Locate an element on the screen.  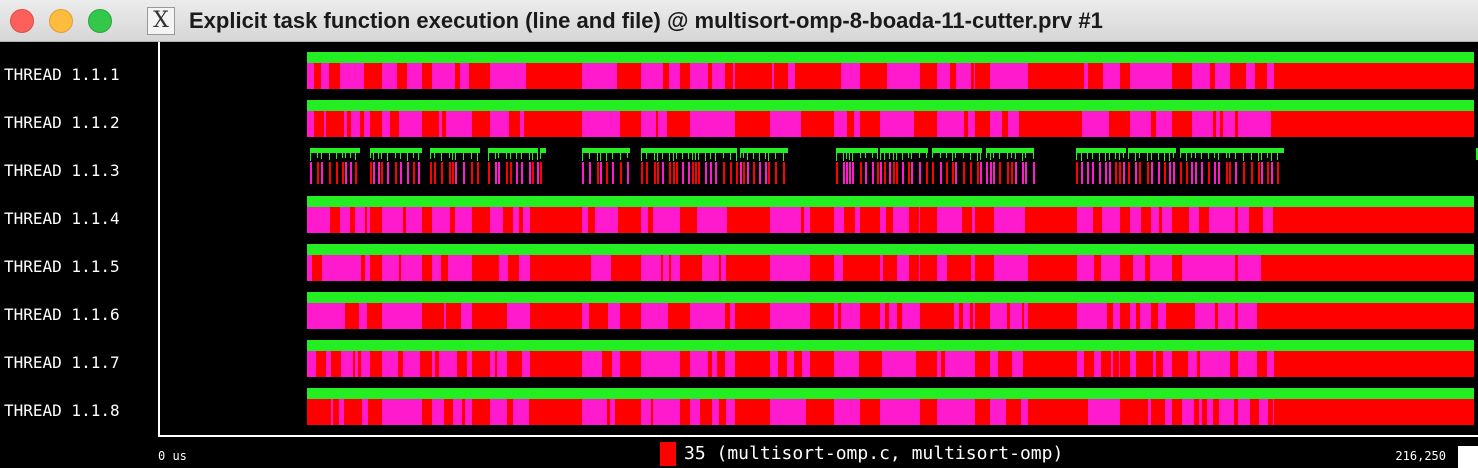
thread-4-green-band is located at coordinates (890, 201).